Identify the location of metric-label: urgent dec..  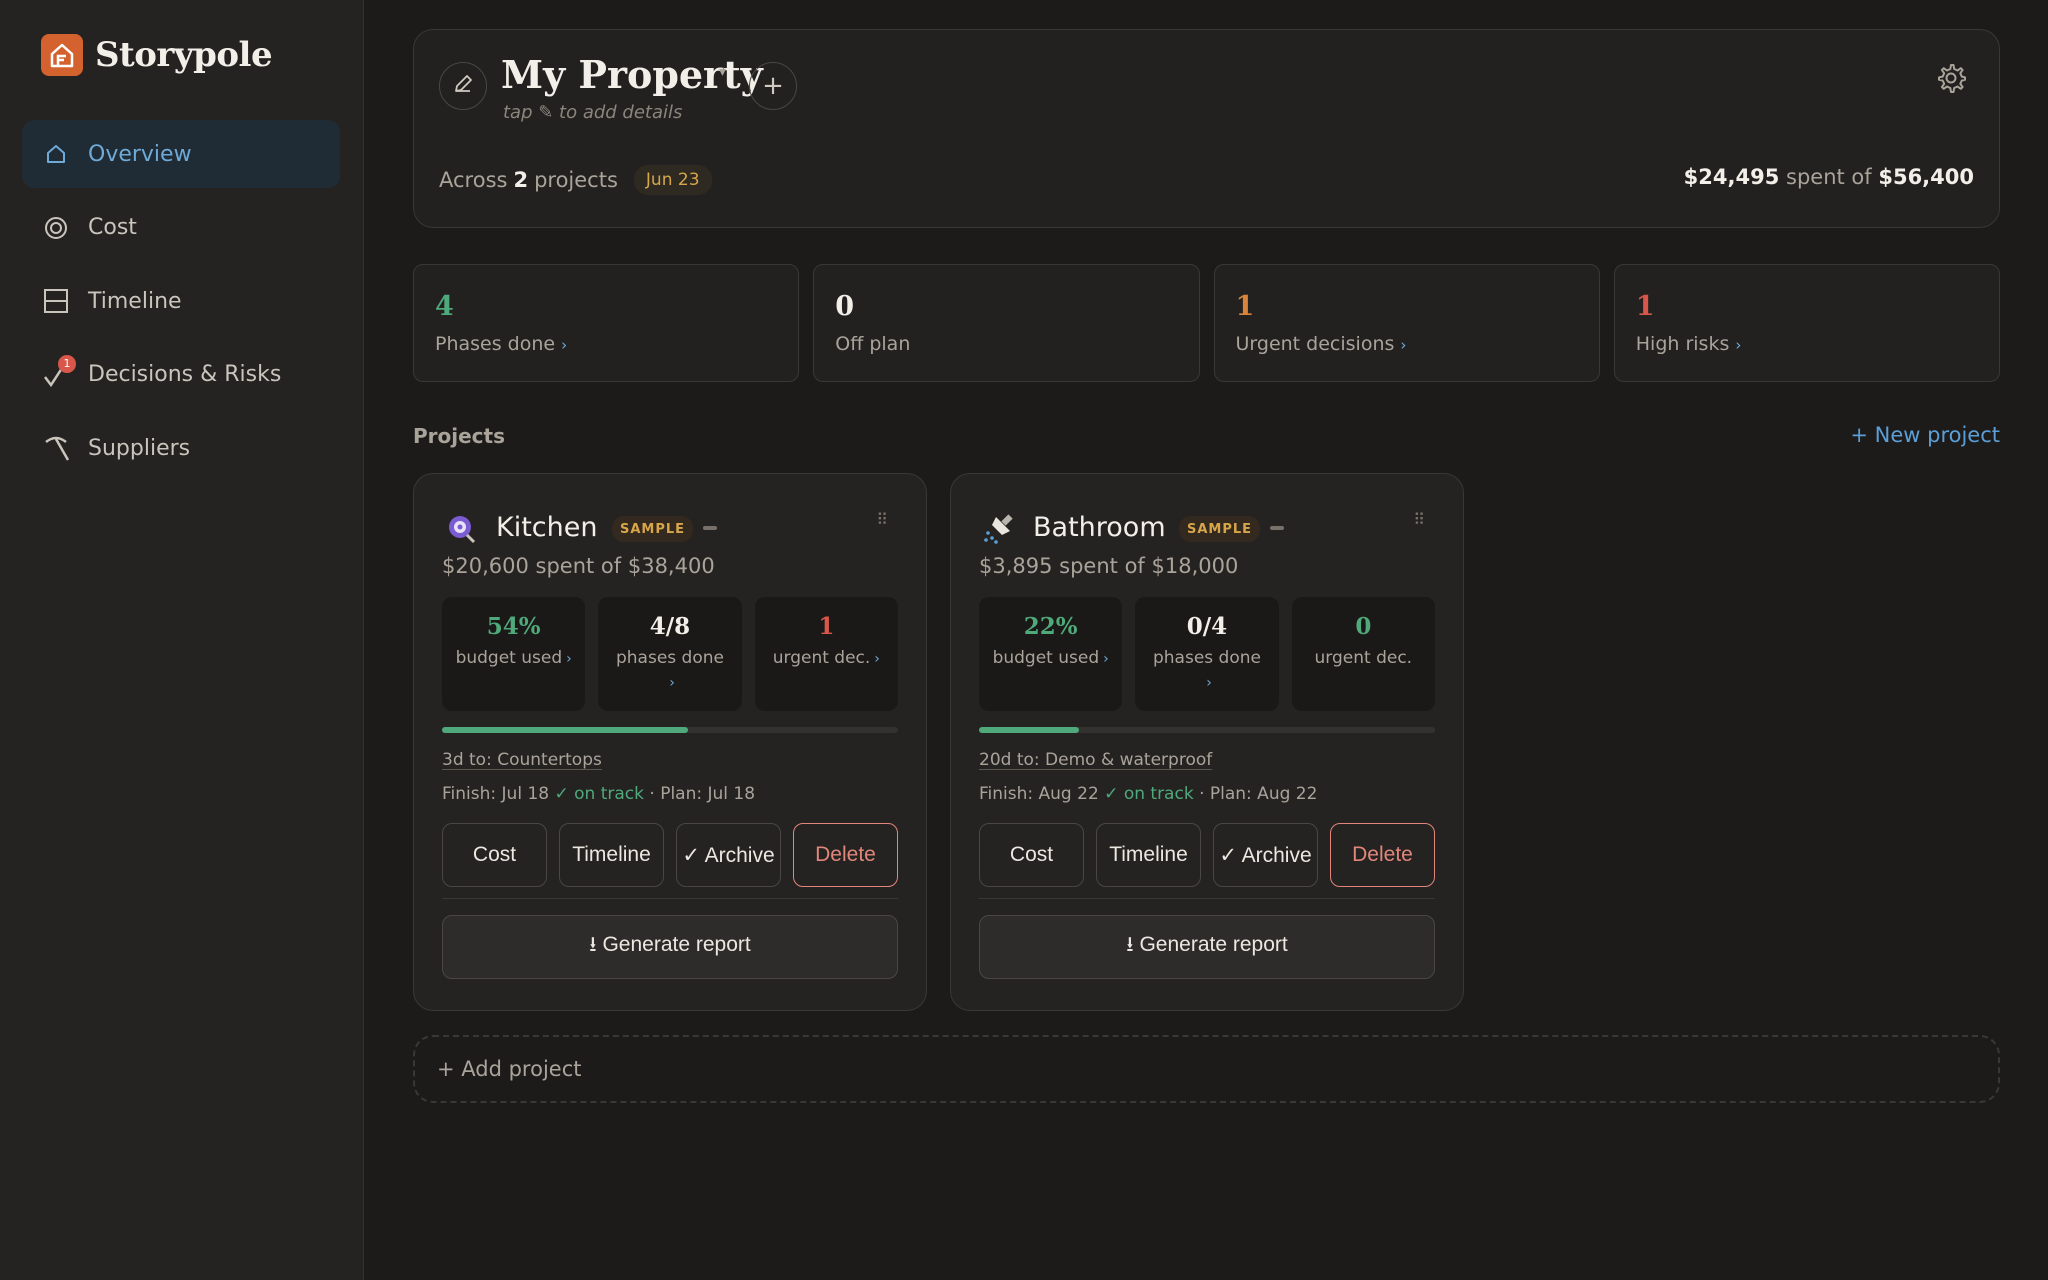
(1363, 658).